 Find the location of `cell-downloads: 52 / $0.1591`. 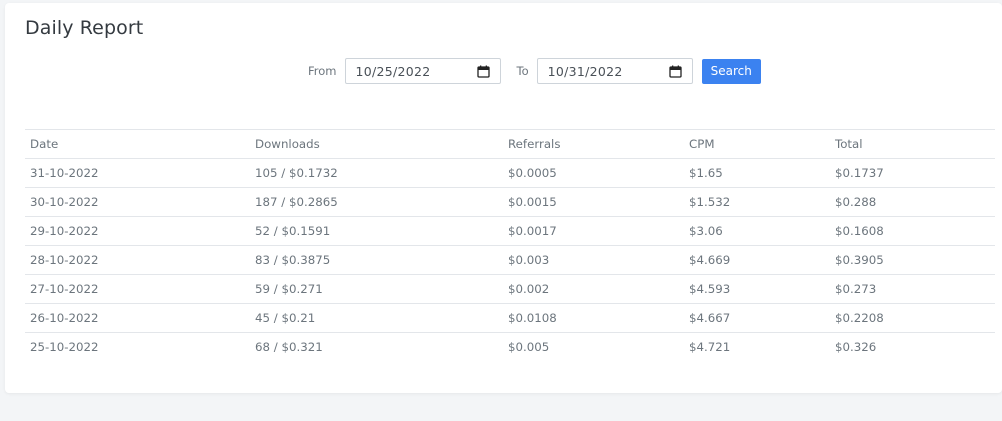

cell-downloads: 52 / $0.1591 is located at coordinates (376, 231).